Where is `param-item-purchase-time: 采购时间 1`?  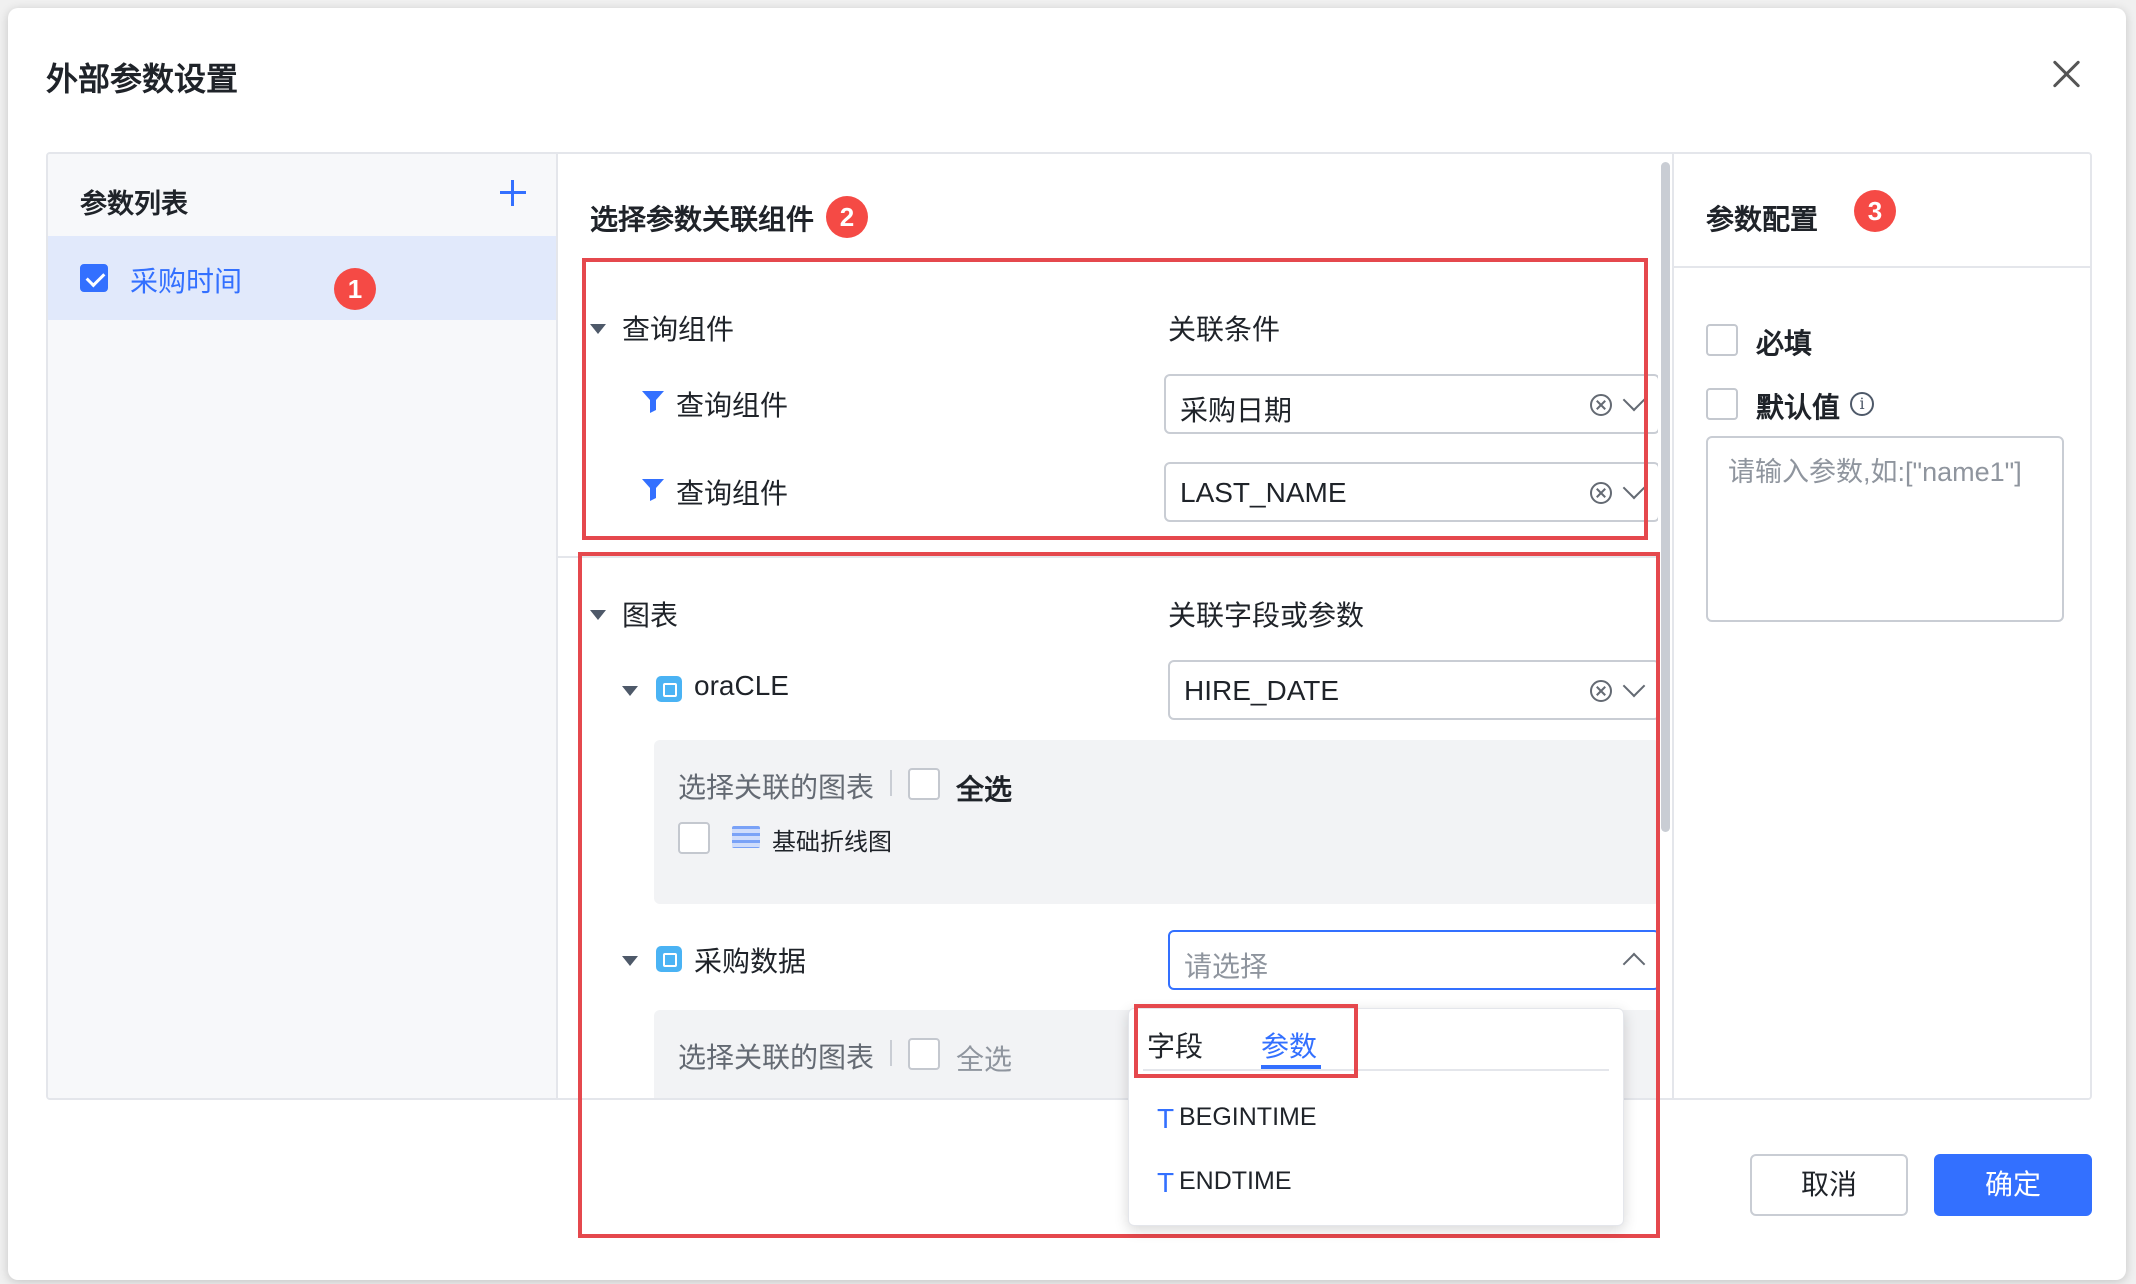 param-item-purchase-time: 采购时间 1 is located at coordinates (302, 278).